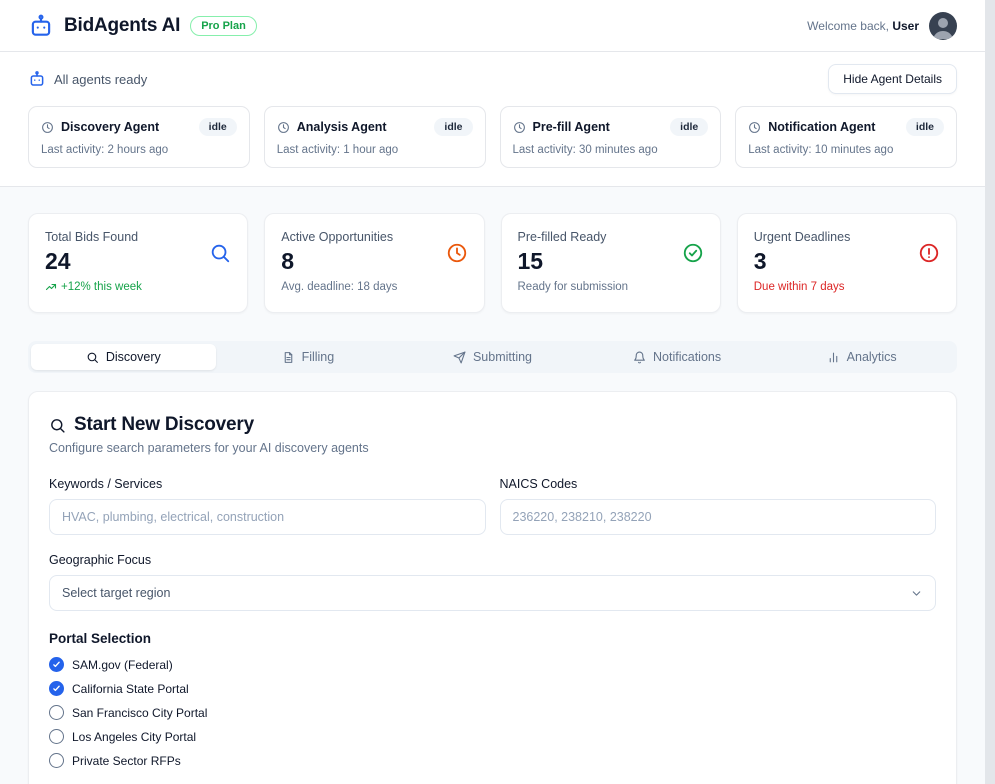 Image resolution: width=995 pixels, height=784 pixels. What do you see at coordinates (573, 287) in the screenshot?
I see `stat-subtext: Ready for submission` at bounding box center [573, 287].